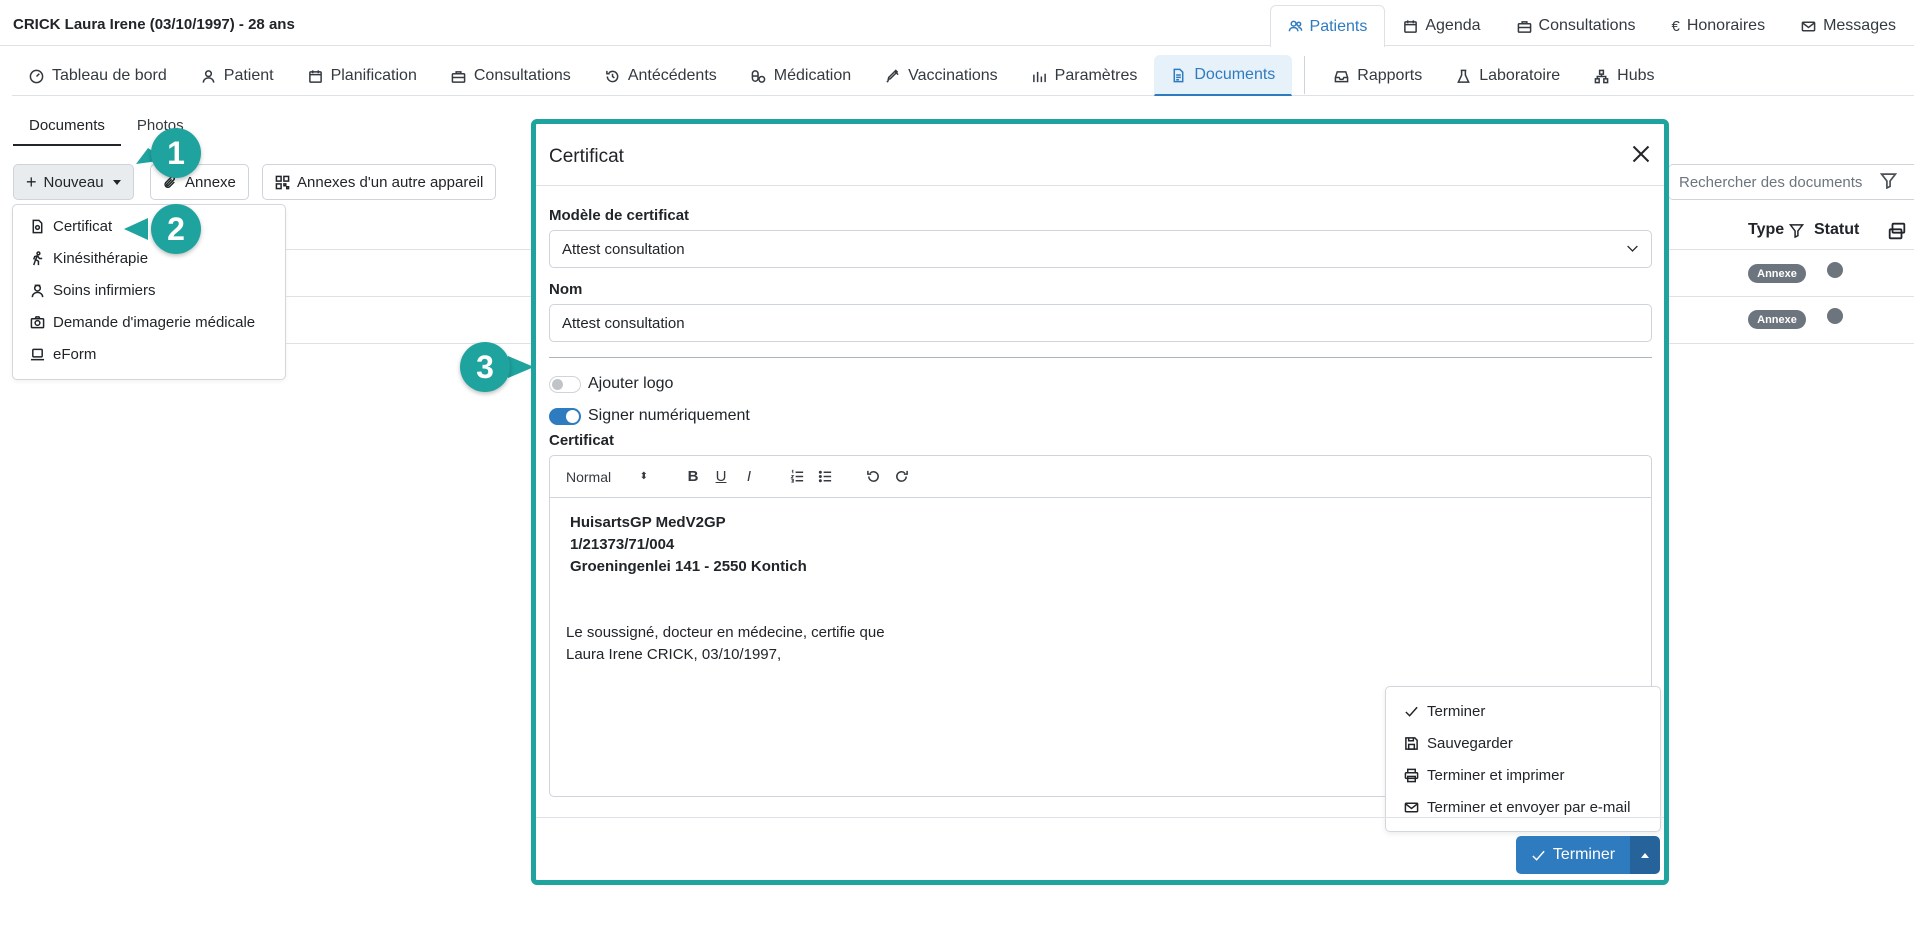 The width and height of the screenshot is (1914, 925). I want to click on menu-item-soins-infirmiers: Soins infirmiers, so click(149, 290).